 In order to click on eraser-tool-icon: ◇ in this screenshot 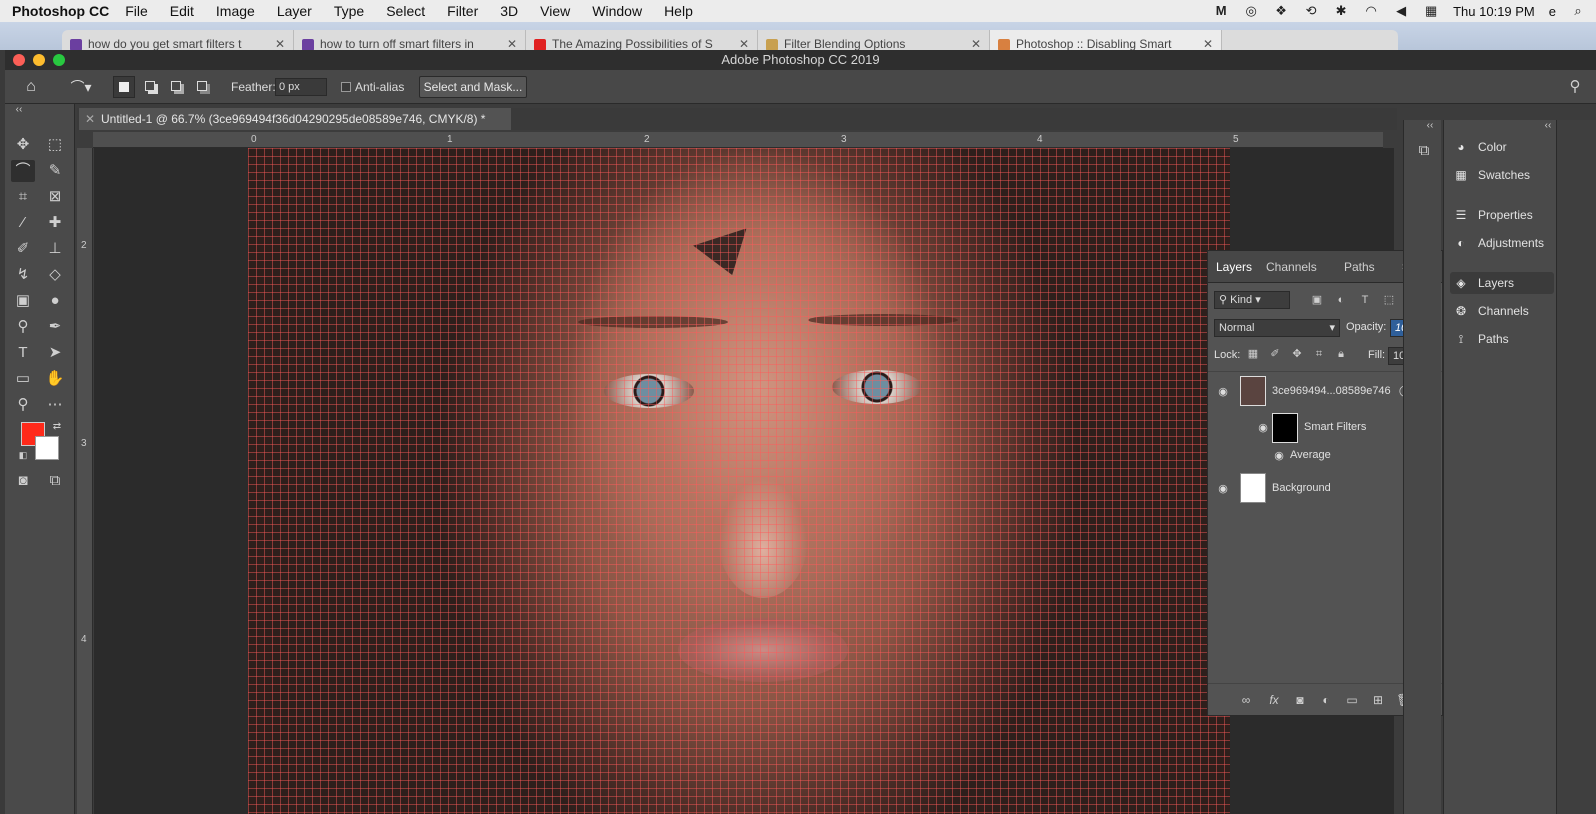, I will do `click(55, 275)`.